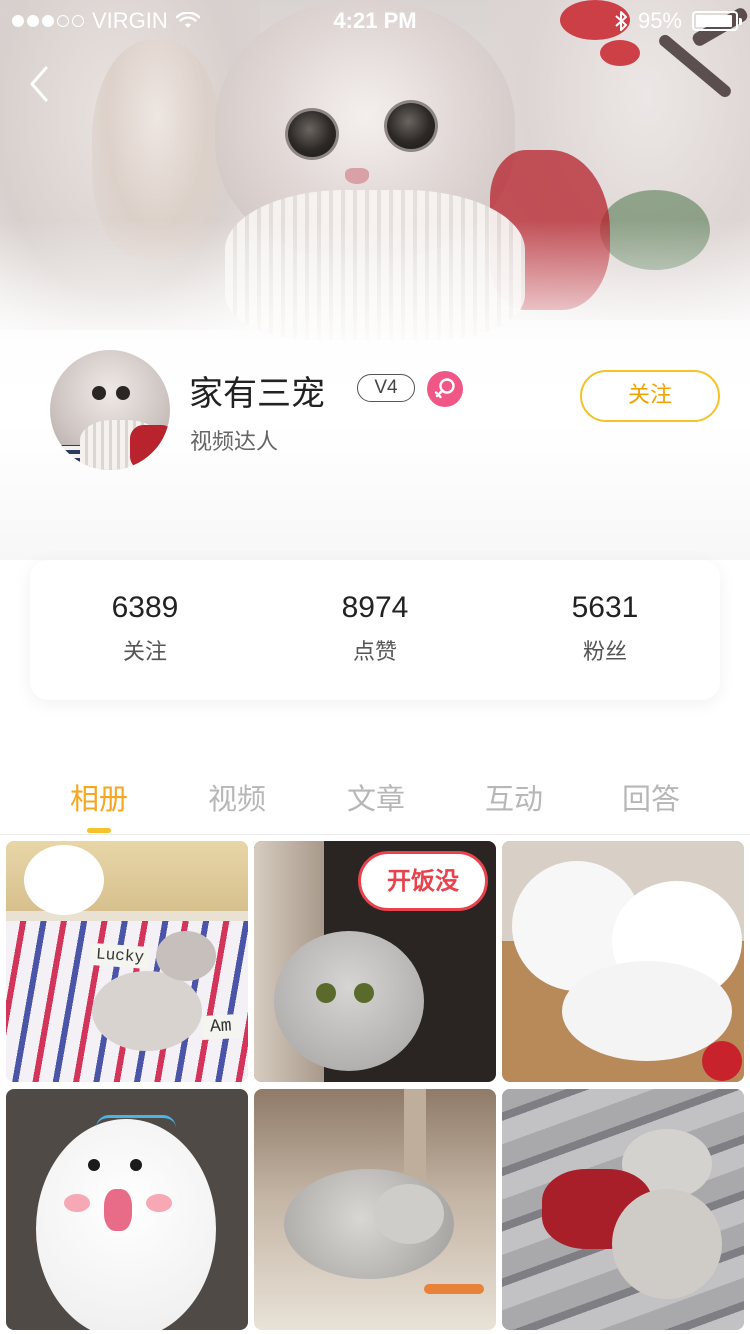  What do you see at coordinates (714, 21) in the screenshot?
I see `battery-level` at bounding box center [714, 21].